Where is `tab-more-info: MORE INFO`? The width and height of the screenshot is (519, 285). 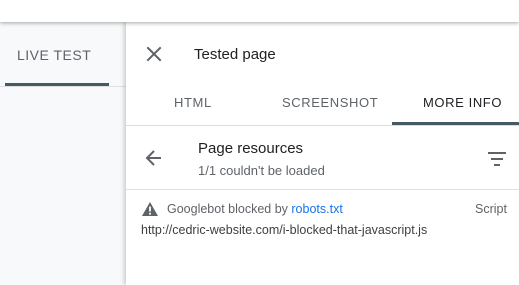
tab-more-info: MORE INFO is located at coordinates (462, 102).